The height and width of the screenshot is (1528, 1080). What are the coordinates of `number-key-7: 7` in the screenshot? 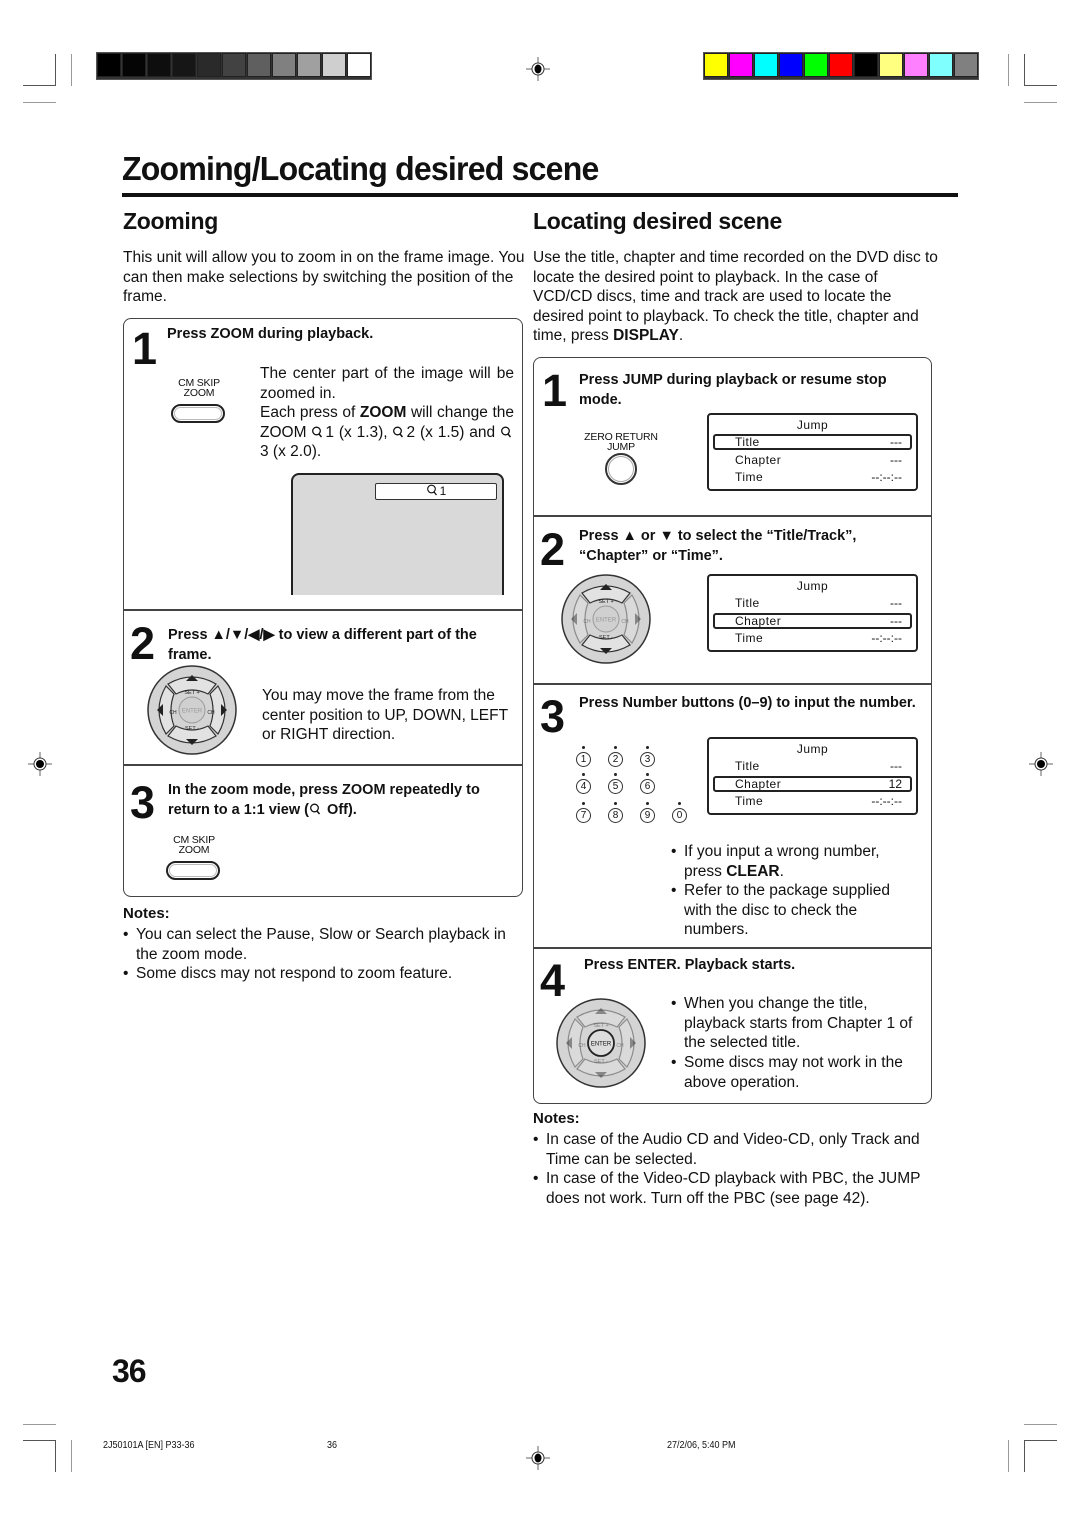 It's located at (583, 812).